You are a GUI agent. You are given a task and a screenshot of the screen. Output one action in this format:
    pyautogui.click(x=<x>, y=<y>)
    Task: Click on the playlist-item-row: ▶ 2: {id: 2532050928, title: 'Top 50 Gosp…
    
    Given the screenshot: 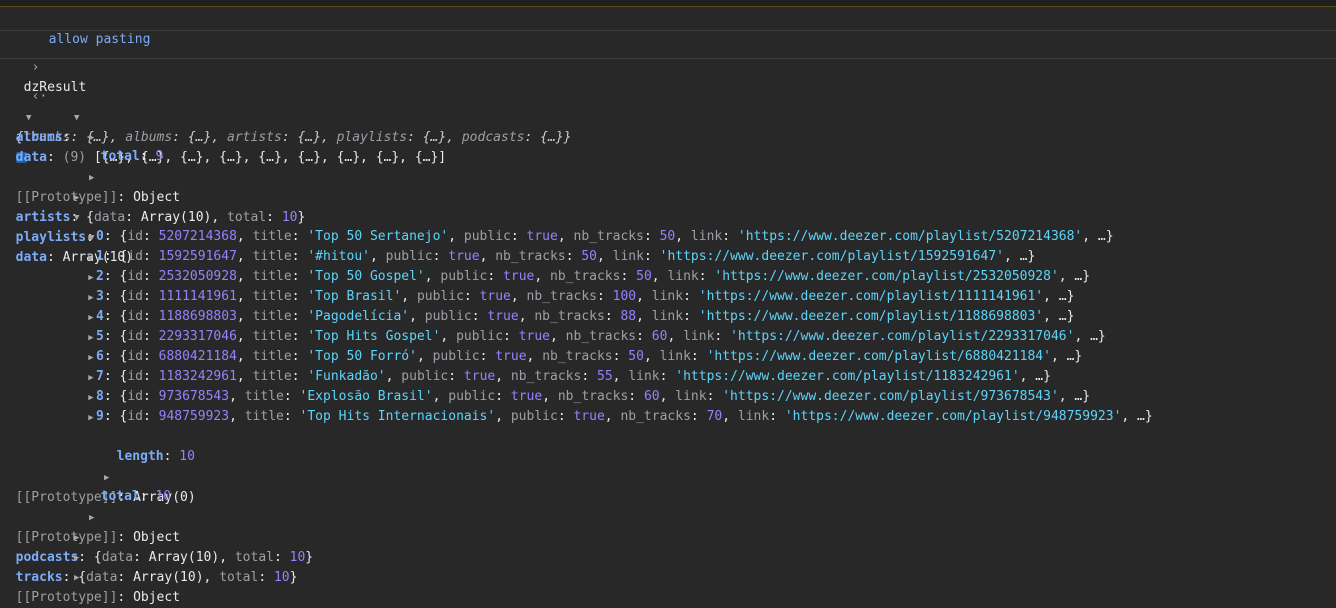 What is the action you would take?
    pyautogui.click(x=668, y=277)
    